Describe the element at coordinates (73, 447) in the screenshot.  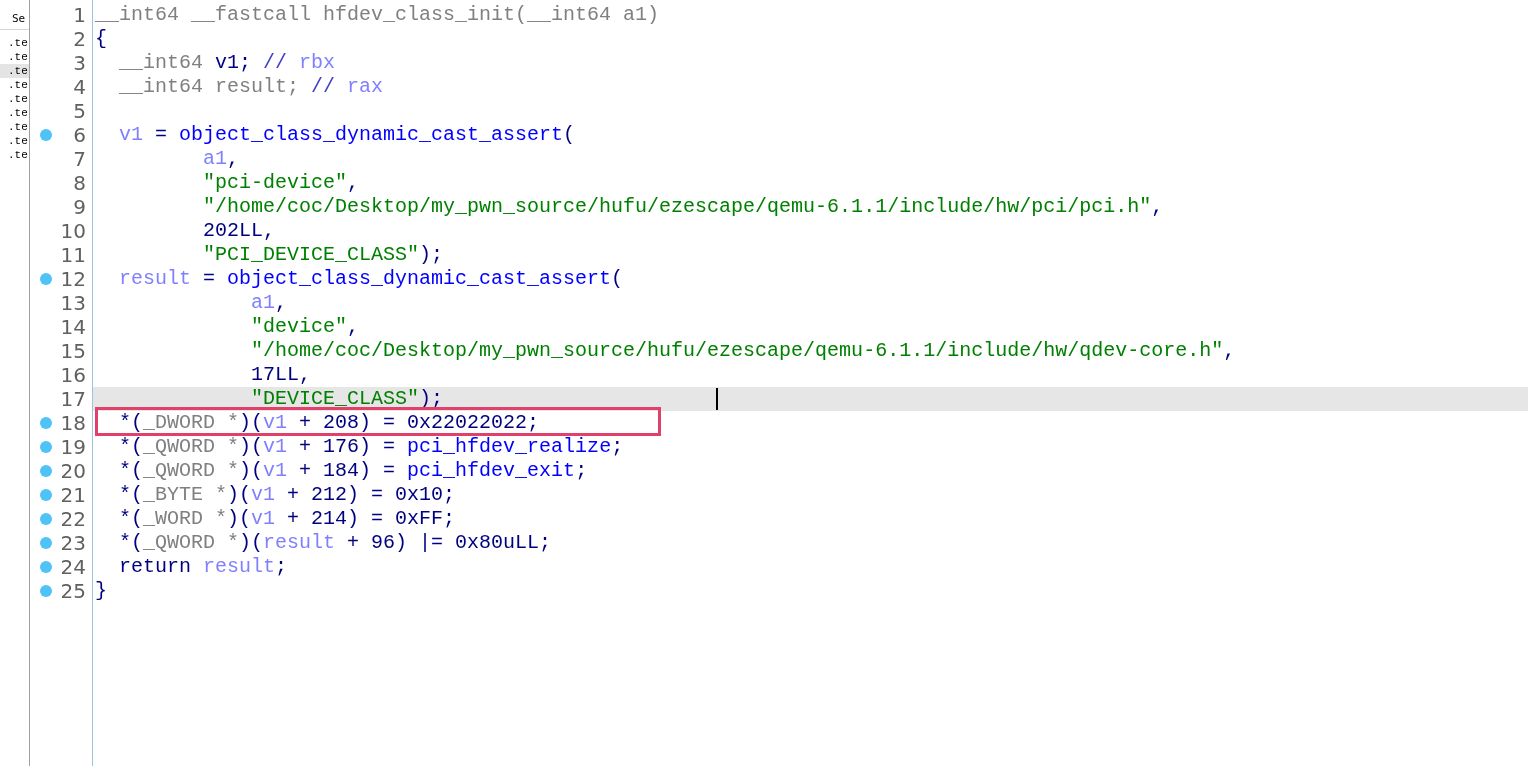
I see `line-number: 19` at that location.